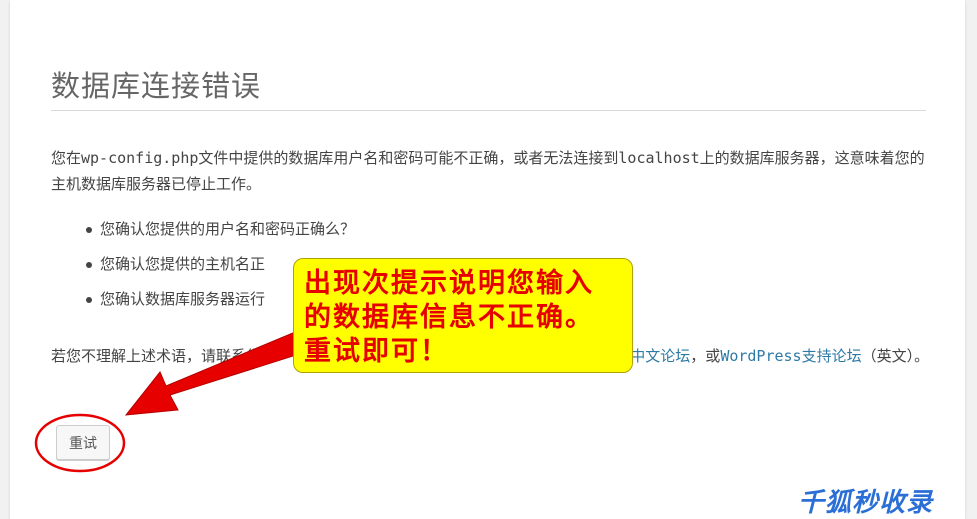 The height and width of the screenshot is (519, 977). I want to click on annotation-callout: 出现次提示说明您输入的数据库信息不正确。重试即可！, so click(463, 315).